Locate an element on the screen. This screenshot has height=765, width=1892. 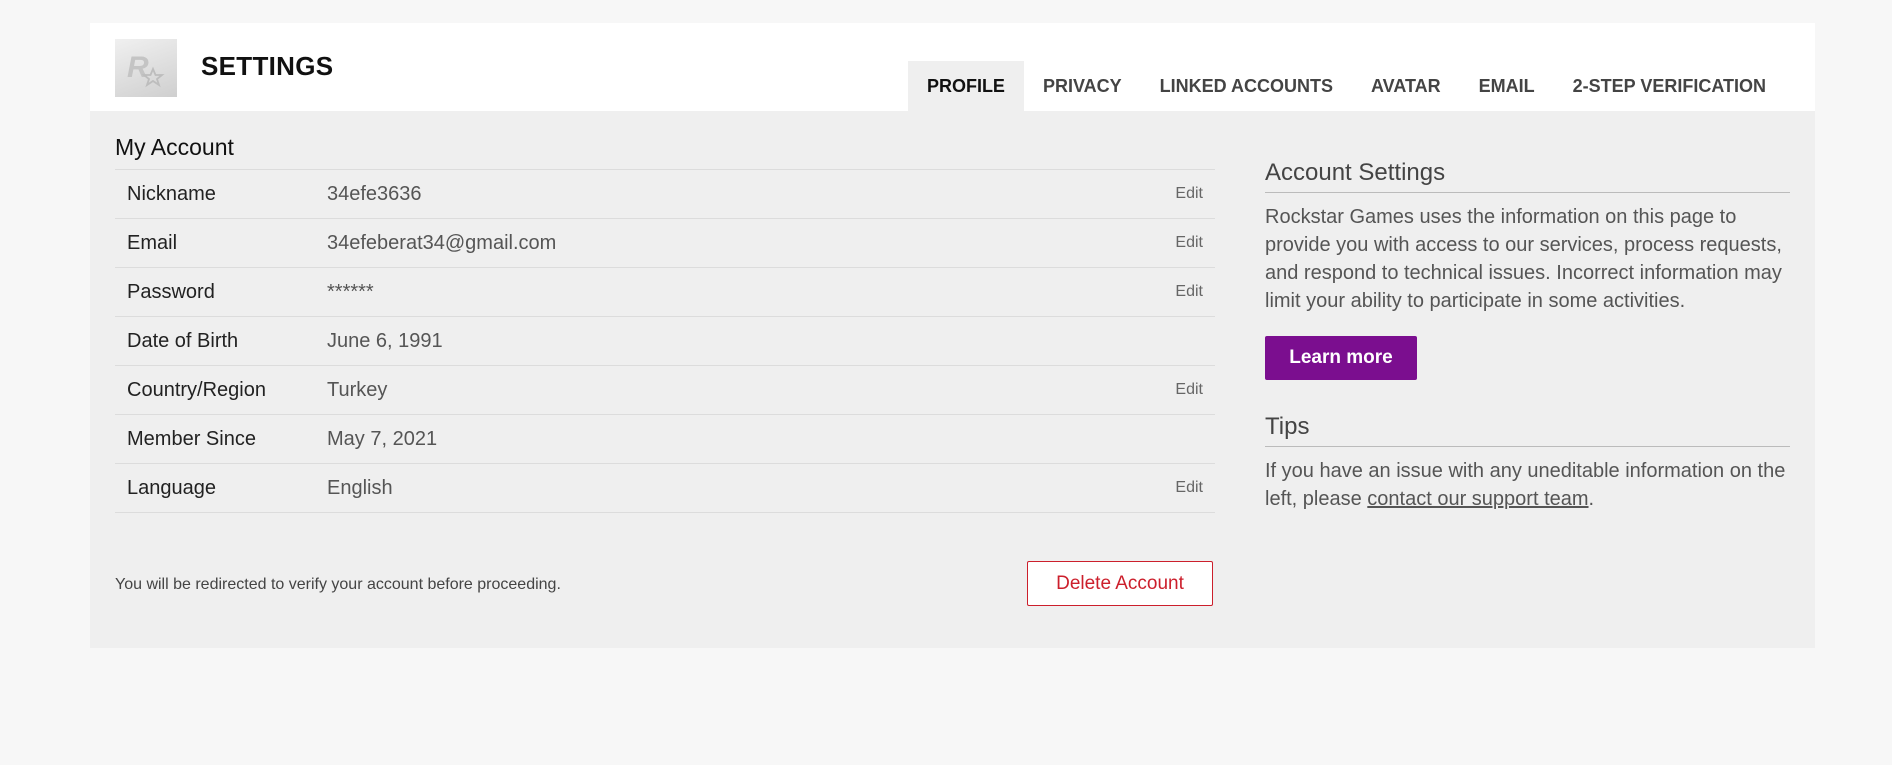
row-label: Member Since is located at coordinates (191, 438).